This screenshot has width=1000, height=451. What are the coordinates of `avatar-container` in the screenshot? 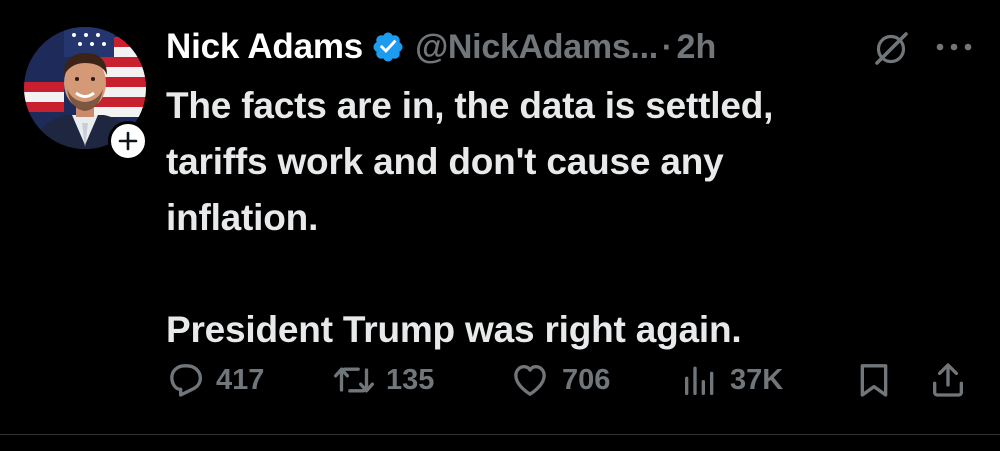 It's located at (86, 94).